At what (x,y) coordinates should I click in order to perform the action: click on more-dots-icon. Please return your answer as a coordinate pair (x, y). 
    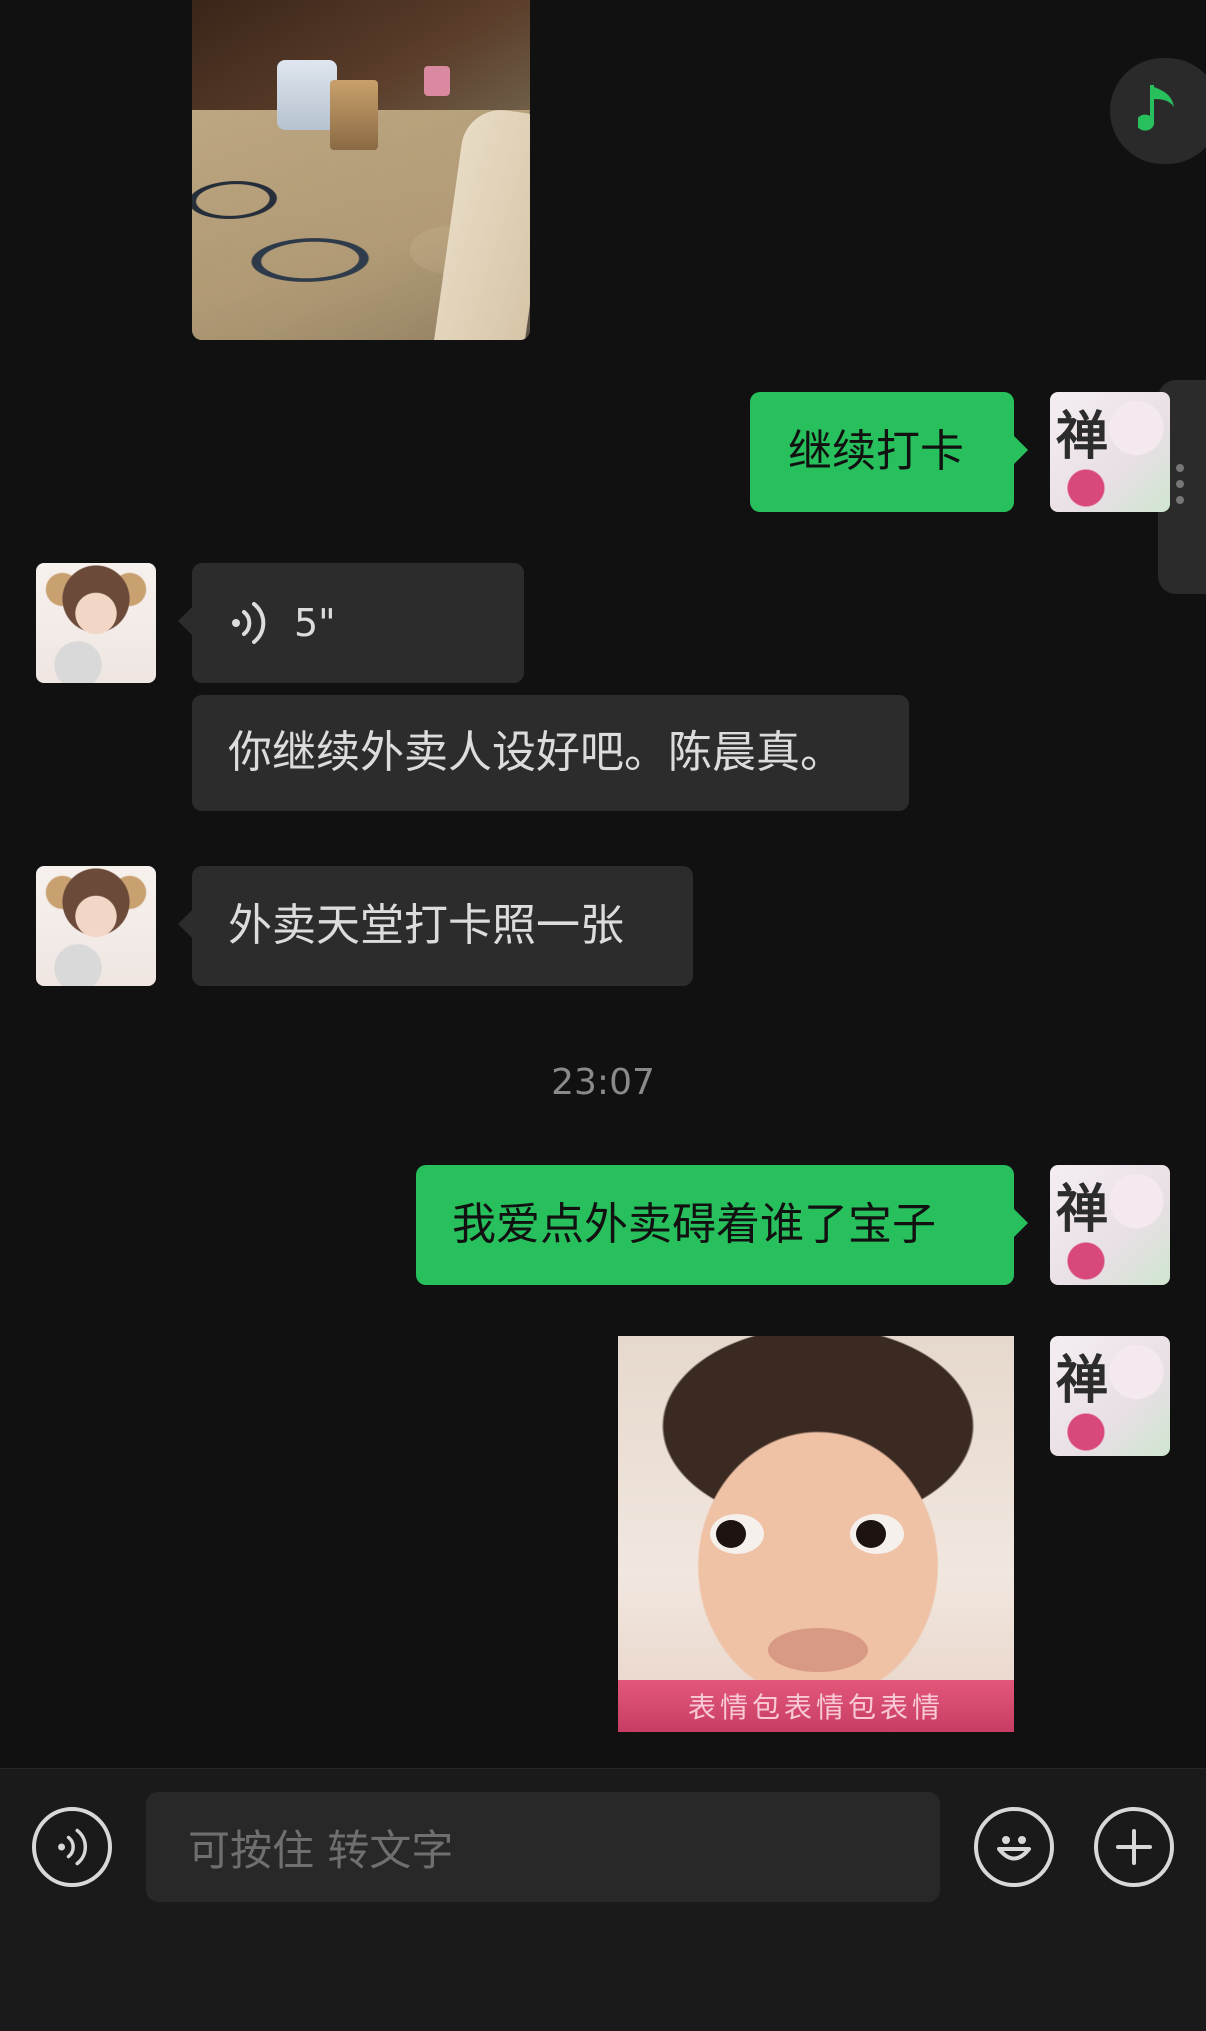
    Looking at the image, I should click on (1180, 488).